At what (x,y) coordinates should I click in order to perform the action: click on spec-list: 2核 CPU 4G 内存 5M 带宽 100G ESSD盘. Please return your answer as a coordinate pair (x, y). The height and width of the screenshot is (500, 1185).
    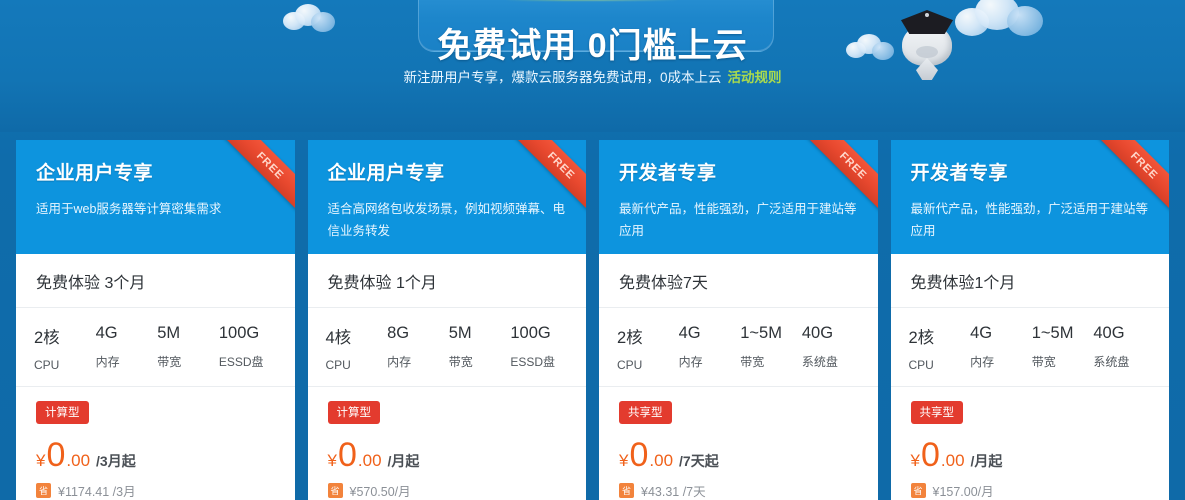
    Looking at the image, I should click on (155, 347).